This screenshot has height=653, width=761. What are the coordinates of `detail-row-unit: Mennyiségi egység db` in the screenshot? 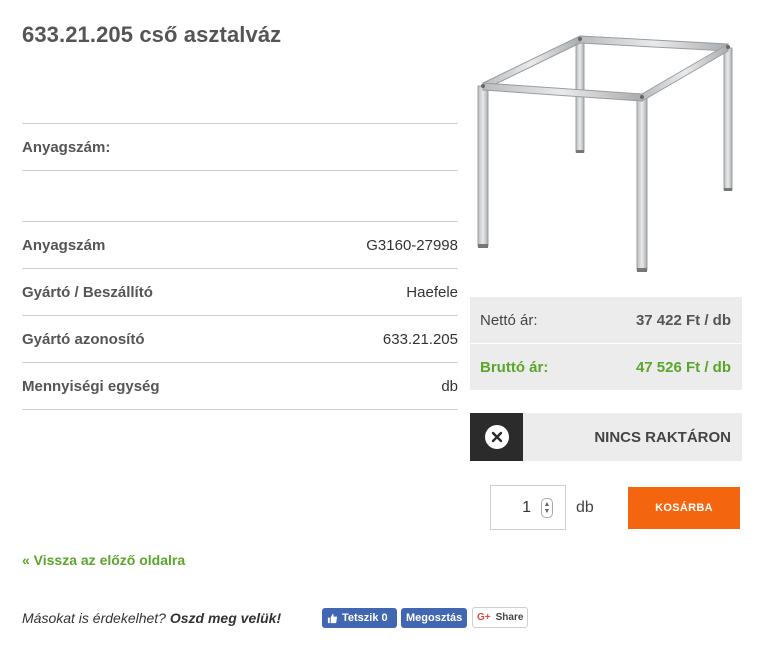 It's located at (240, 386).